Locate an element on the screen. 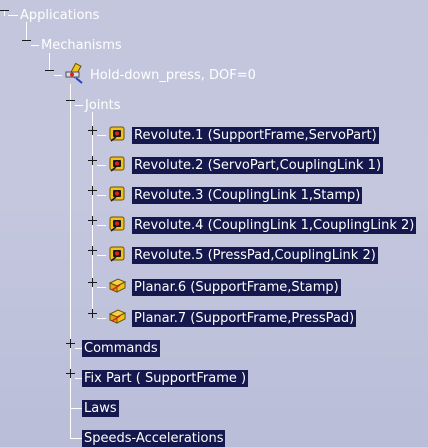  tree-node-joint: Revolute.1 (SupportFrame,ServoPart) is located at coordinates (255, 135).